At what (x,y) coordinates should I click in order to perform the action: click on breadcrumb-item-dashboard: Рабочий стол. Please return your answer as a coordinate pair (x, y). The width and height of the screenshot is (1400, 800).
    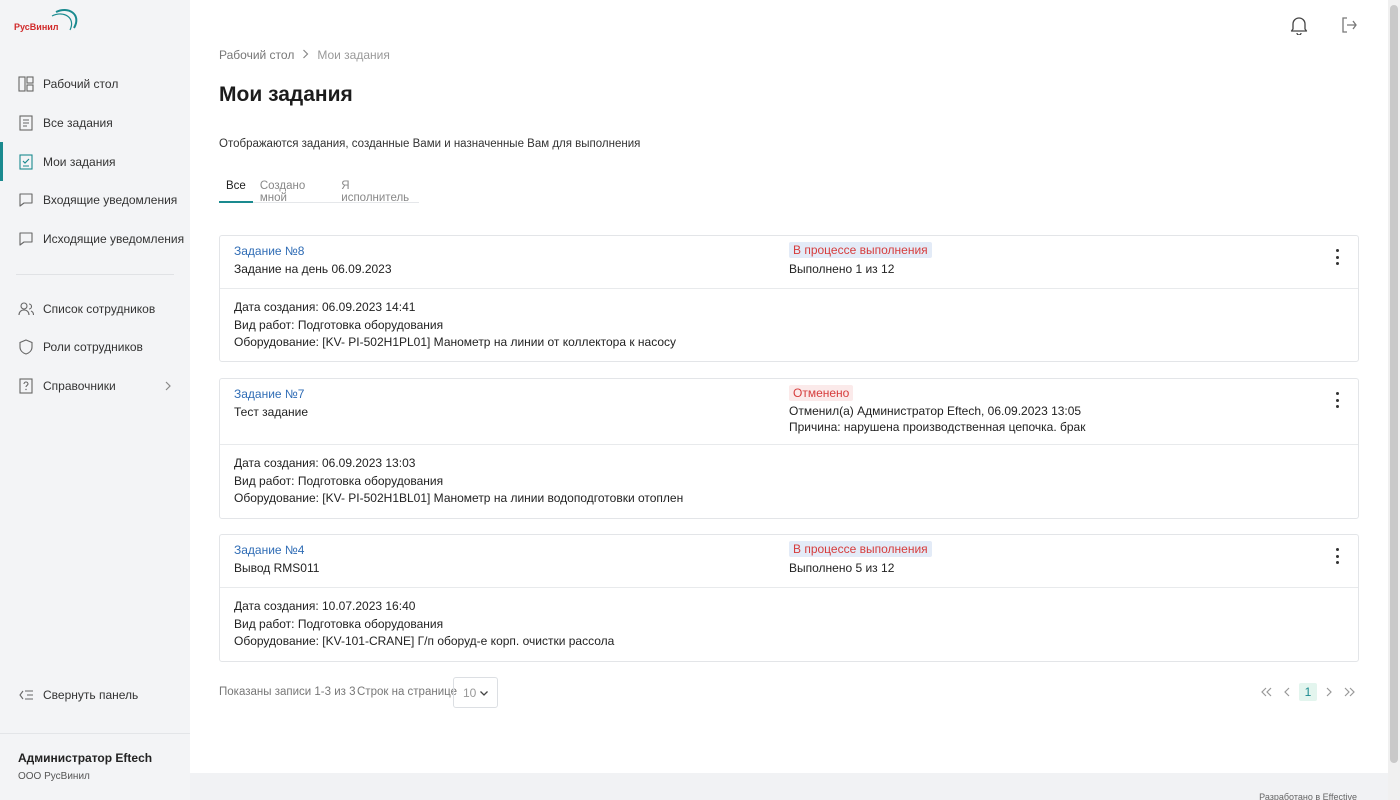
    Looking at the image, I should click on (256, 55).